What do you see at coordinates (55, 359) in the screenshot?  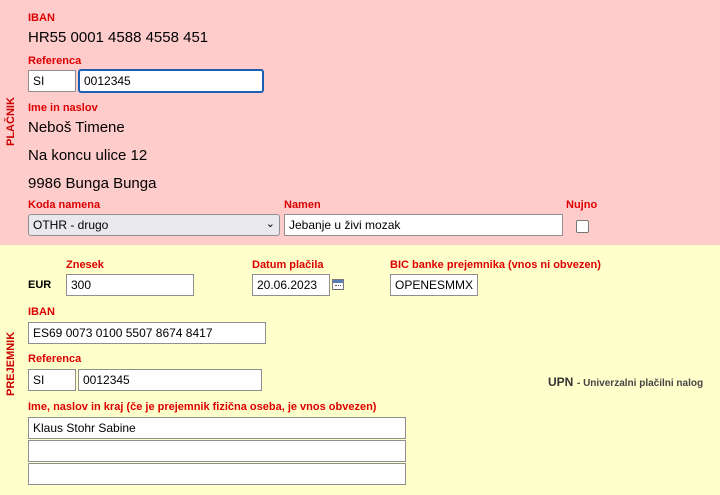 I see `payee-reference-label: Referenca` at bounding box center [55, 359].